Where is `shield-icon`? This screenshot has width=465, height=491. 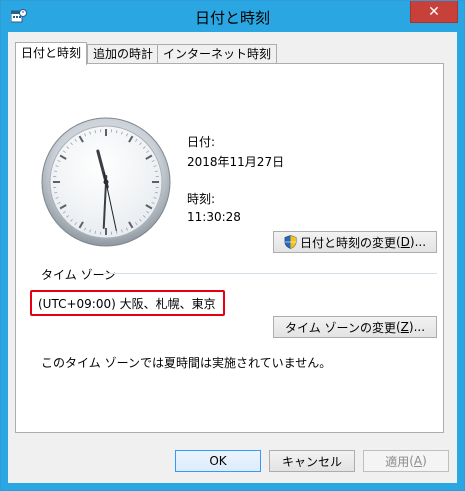 shield-icon is located at coordinates (290, 242).